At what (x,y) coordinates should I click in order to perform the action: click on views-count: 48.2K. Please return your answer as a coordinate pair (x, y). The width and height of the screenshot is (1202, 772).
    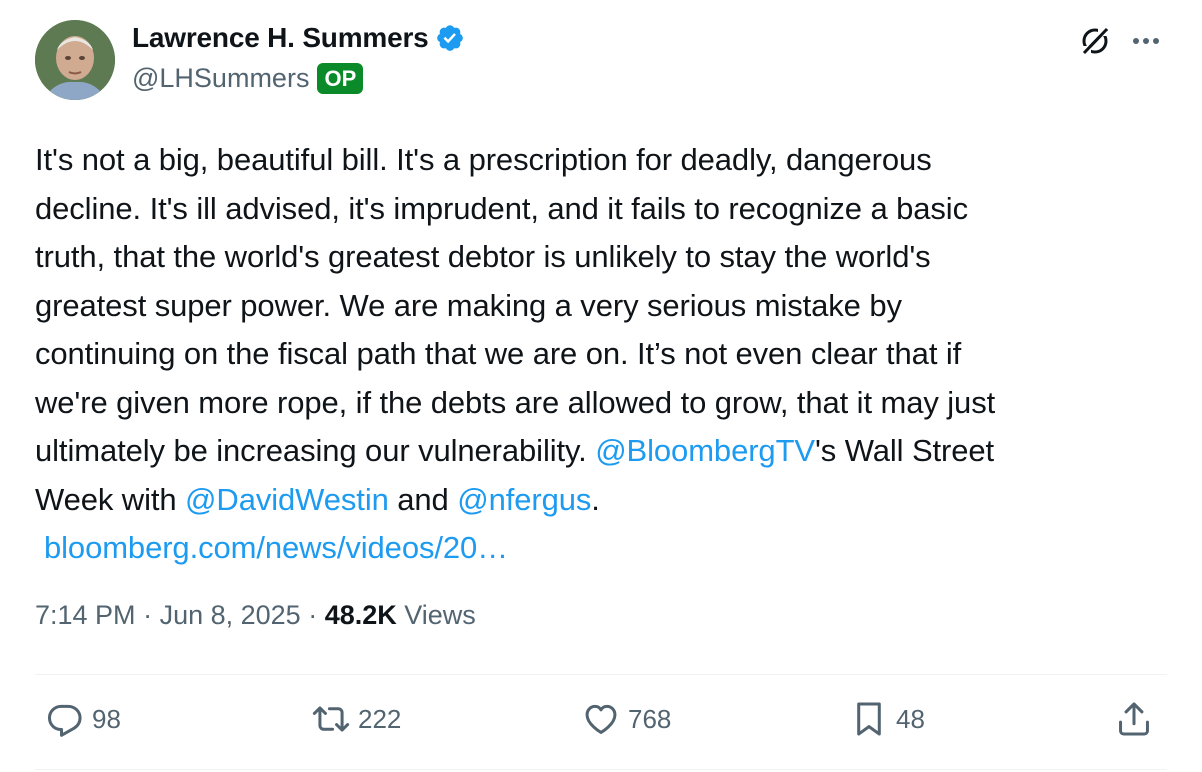
    Looking at the image, I should click on (360, 615).